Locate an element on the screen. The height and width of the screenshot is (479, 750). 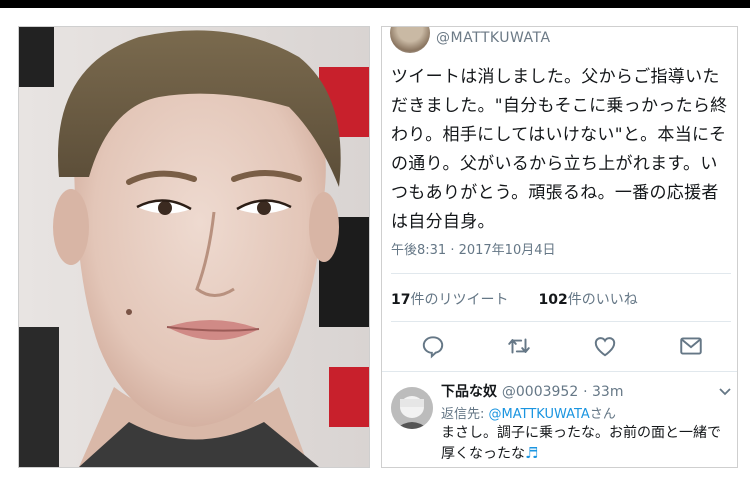
reply-author-name: 下品な奴 is located at coordinates (469, 392).